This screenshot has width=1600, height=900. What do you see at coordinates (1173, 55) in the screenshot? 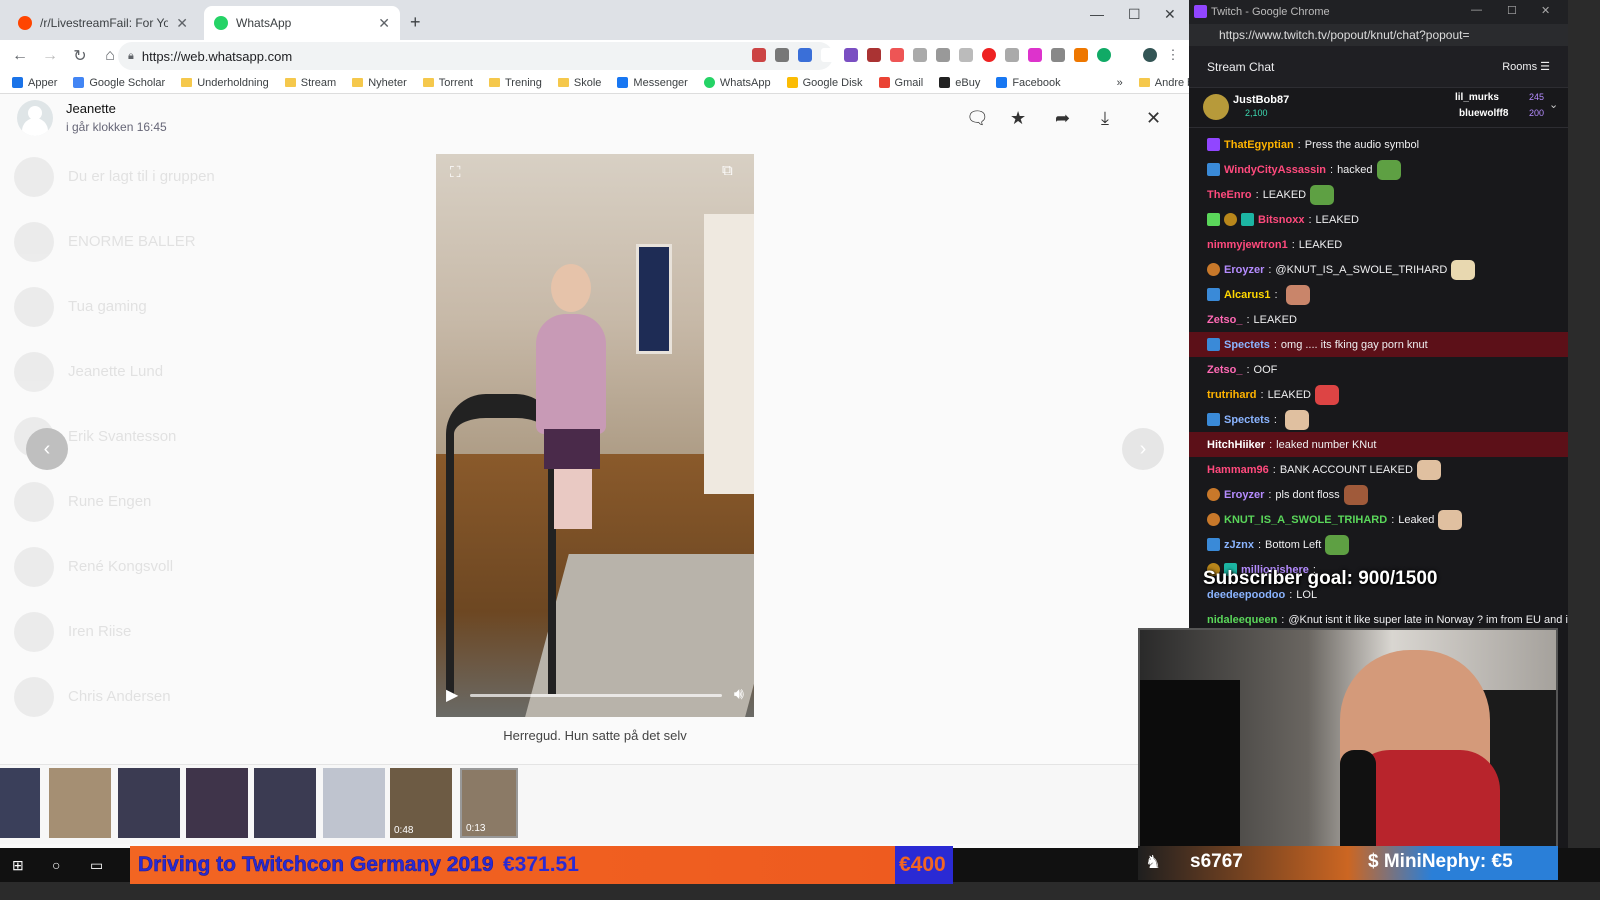
I see `menu-icon: ⋮` at bounding box center [1173, 55].